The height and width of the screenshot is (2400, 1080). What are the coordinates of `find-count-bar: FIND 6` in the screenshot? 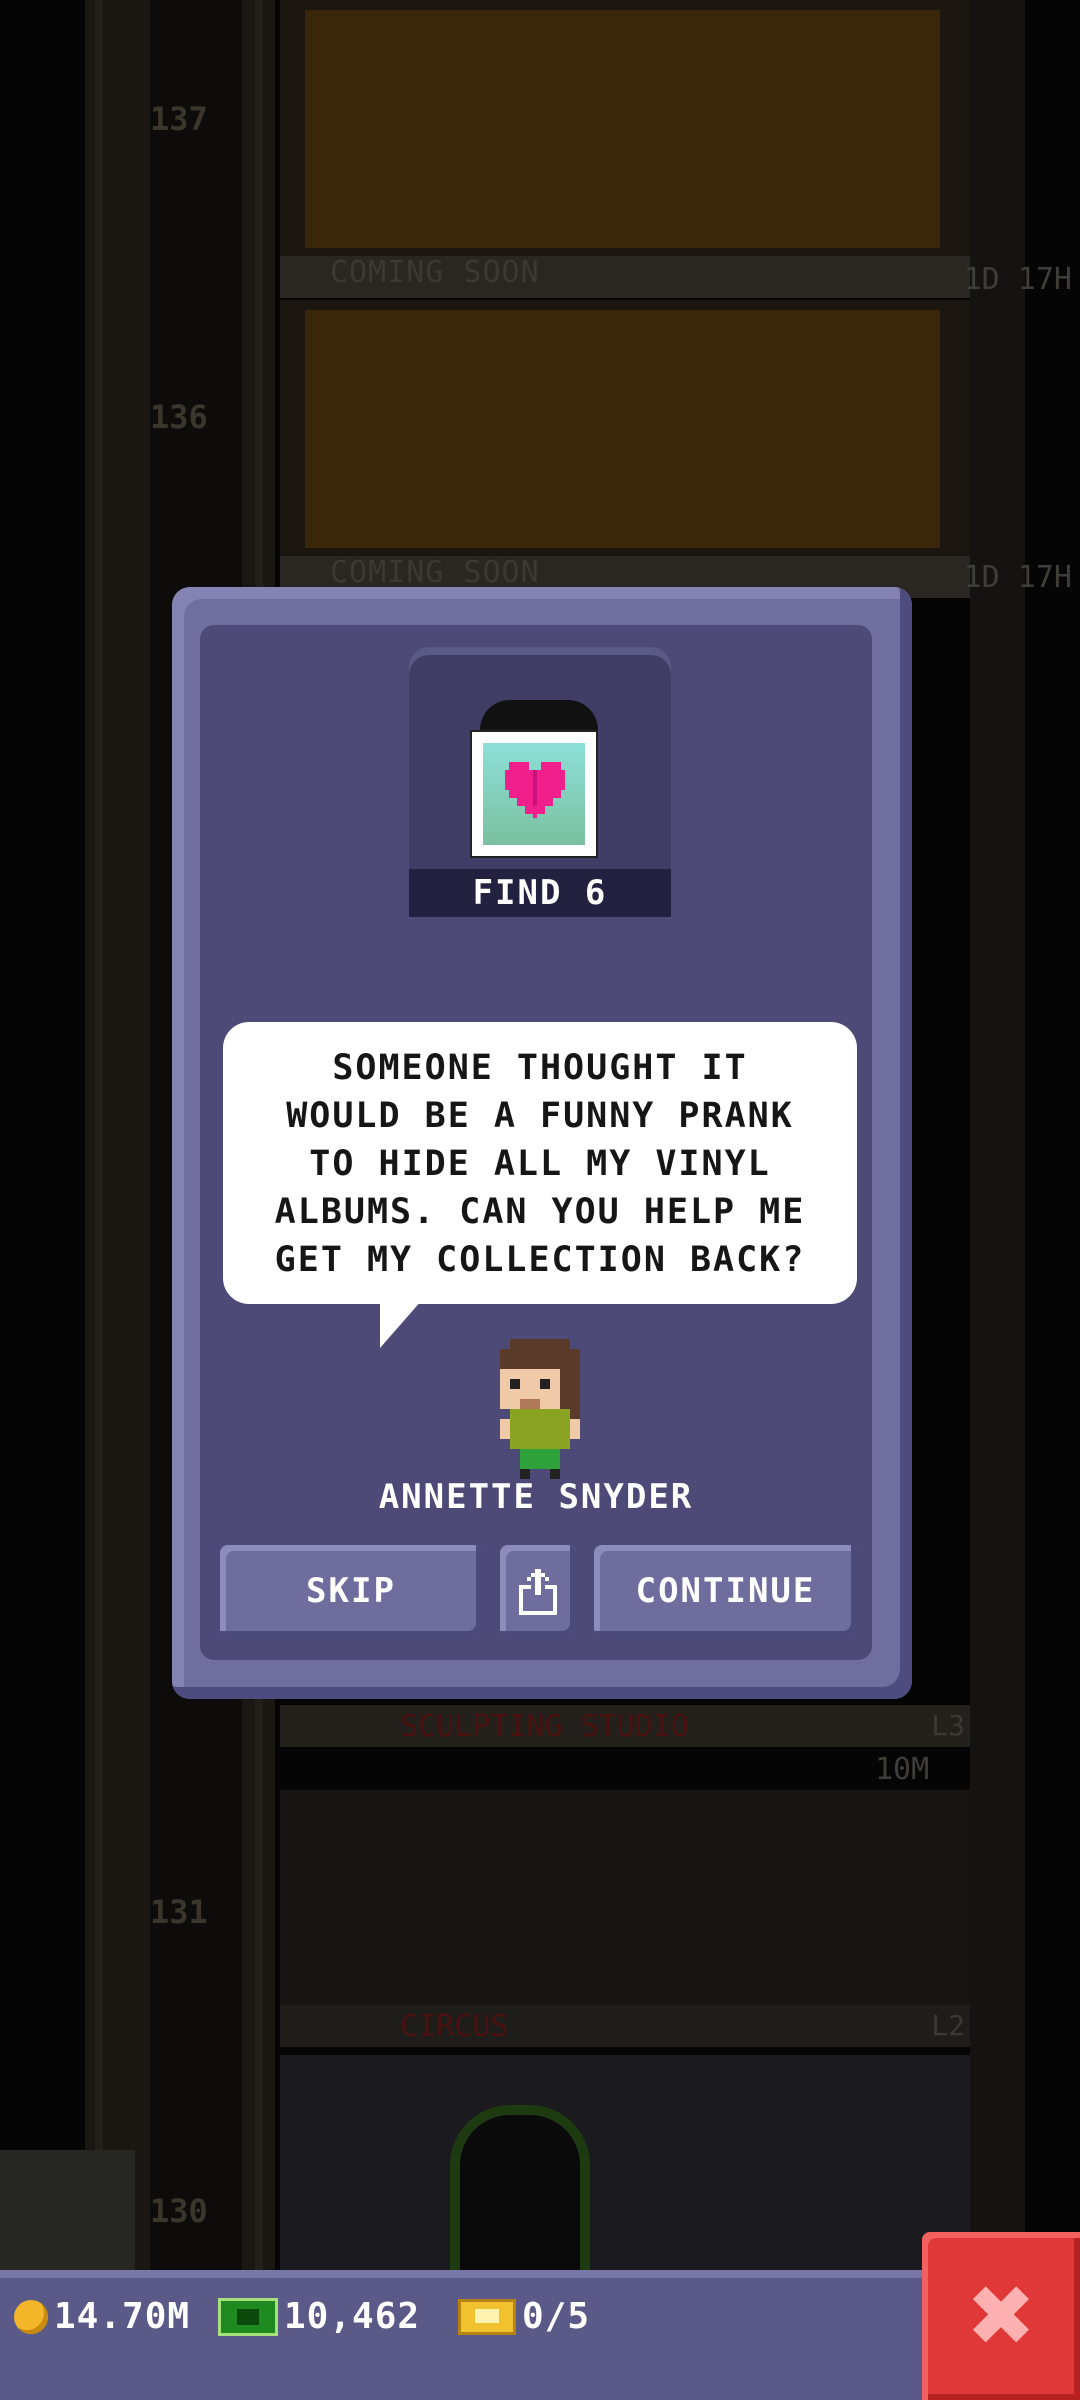 It's located at (540, 893).